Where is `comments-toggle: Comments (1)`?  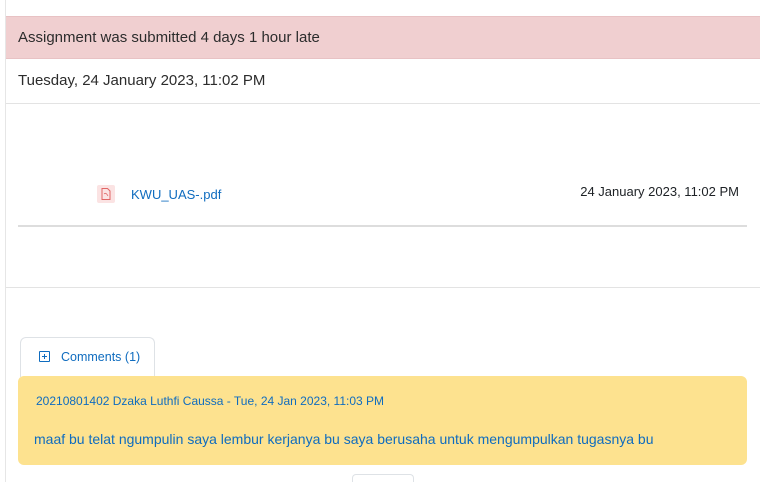 comments-toggle: Comments (1) is located at coordinates (87, 357).